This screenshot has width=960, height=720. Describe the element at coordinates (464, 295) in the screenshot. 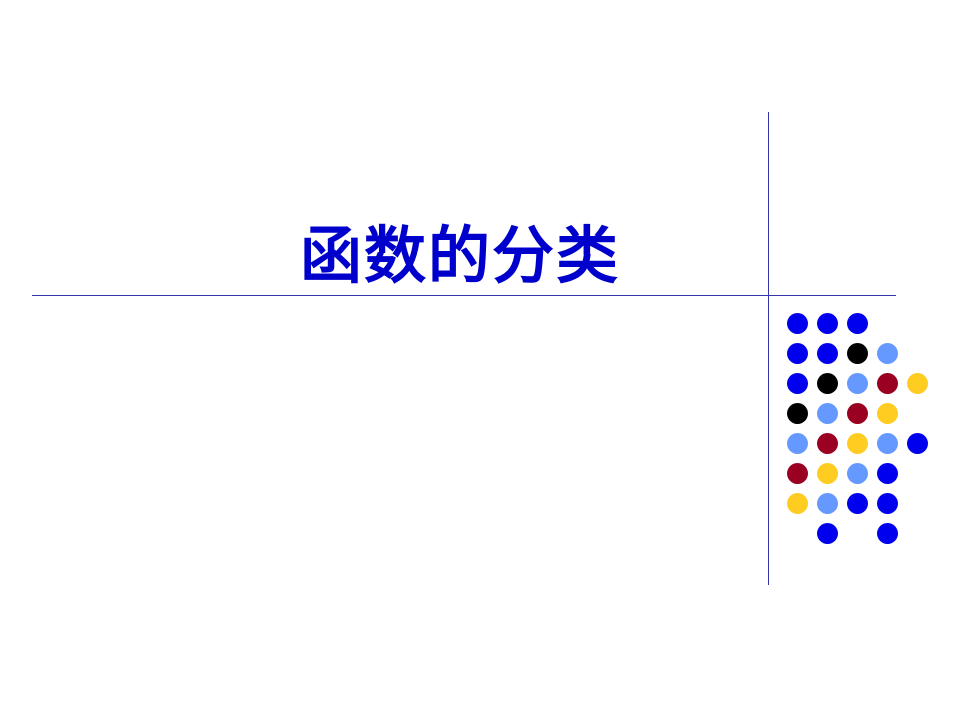

I see `horizontal-rule` at that location.